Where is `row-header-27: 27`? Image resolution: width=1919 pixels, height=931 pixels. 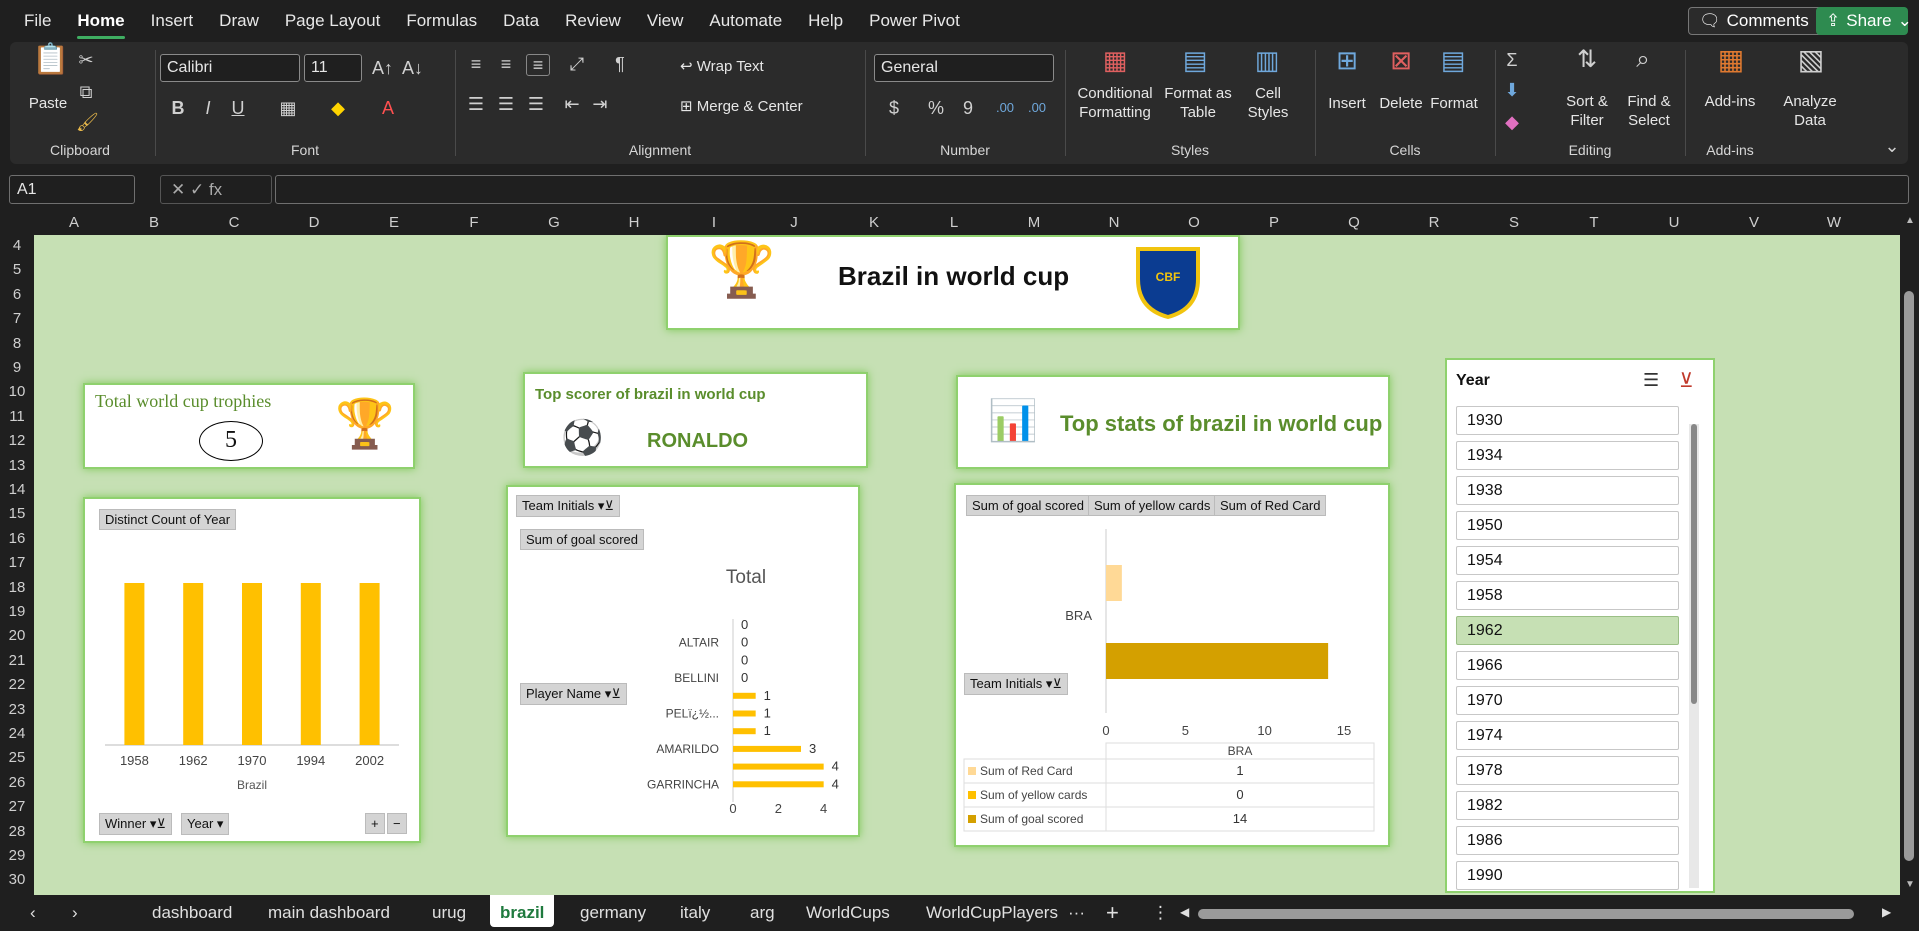 row-header-27: 27 is located at coordinates (17, 806).